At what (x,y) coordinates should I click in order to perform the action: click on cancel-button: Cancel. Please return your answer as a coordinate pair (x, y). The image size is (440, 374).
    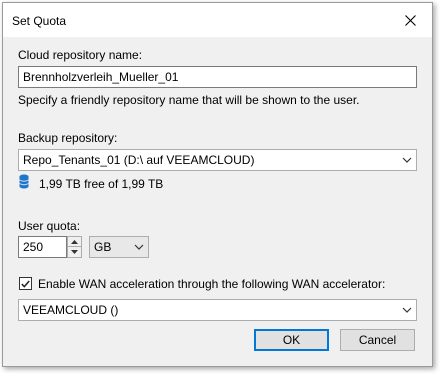
    Looking at the image, I should click on (377, 340).